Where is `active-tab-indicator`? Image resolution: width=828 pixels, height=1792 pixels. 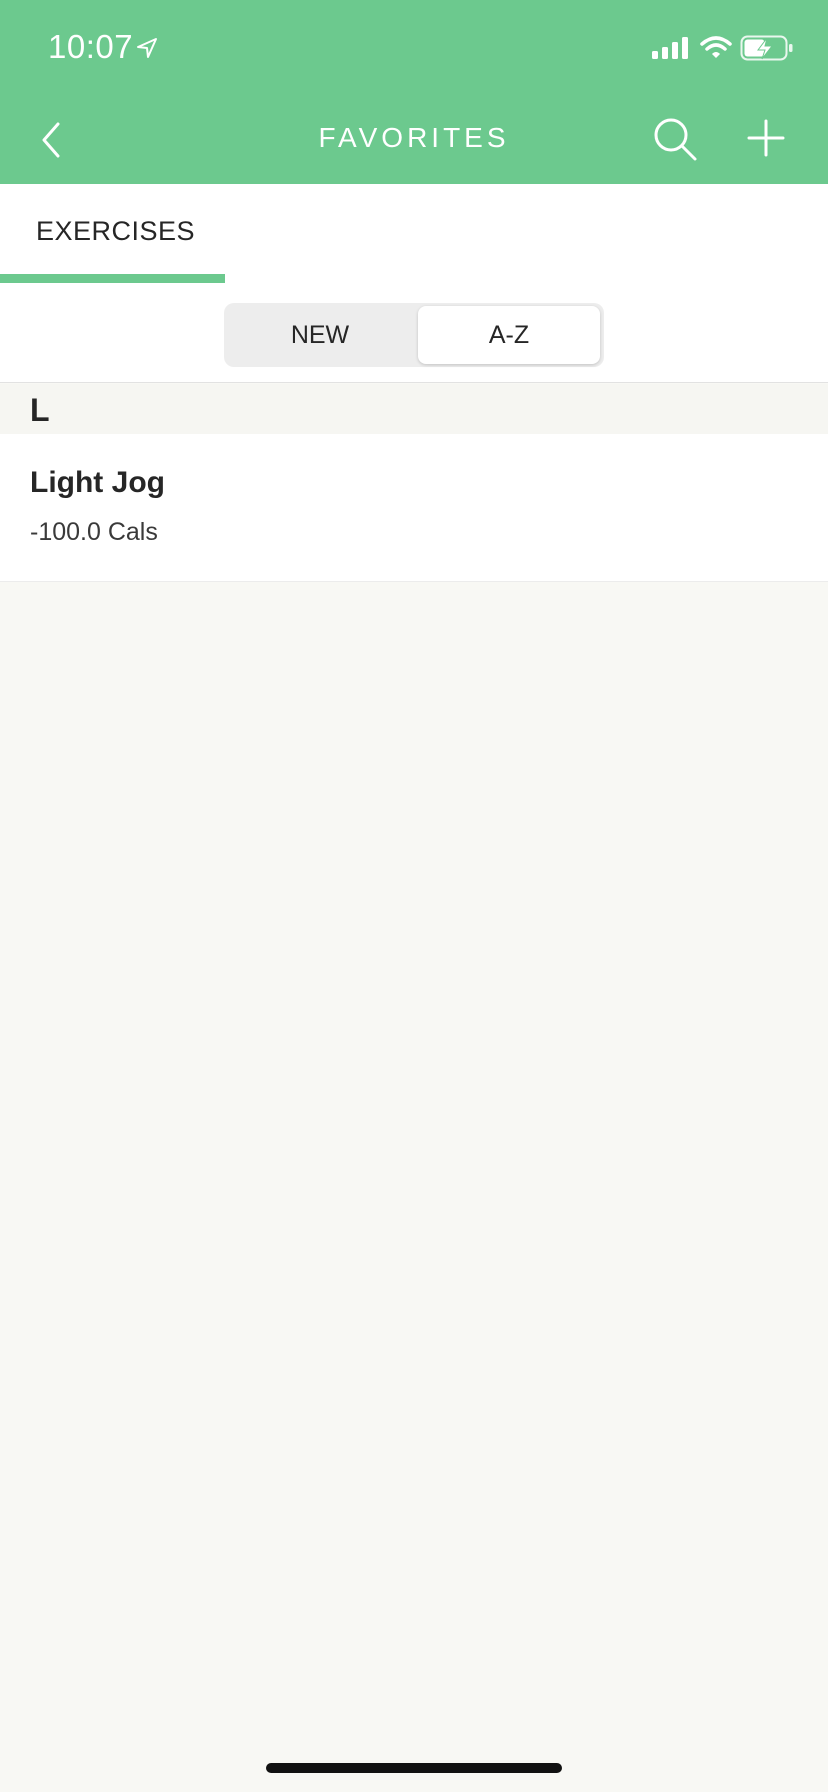 active-tab-indicator is located at coordinates (112, 278).